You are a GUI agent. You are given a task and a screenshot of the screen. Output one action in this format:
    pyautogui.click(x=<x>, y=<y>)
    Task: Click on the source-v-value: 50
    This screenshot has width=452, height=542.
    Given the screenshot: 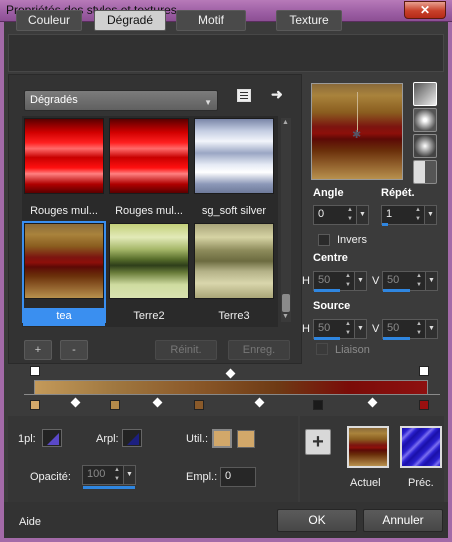 What is the action you would take?
    pyautogui.click(x=393, y=328)
    